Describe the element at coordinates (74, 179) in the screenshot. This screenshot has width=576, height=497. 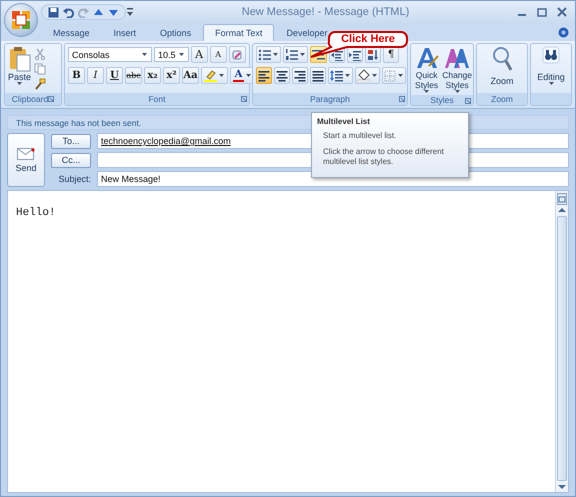
I see `subject-label: Subject:` at that location.